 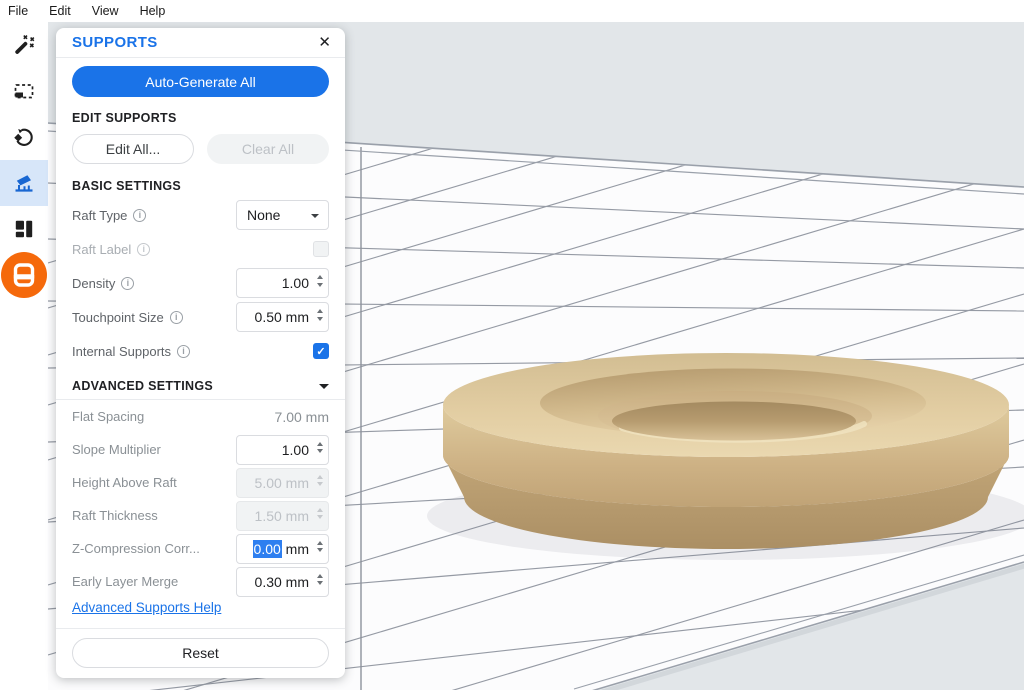 I want to click on touchpoint-size-value: 0.50 mm, so click(x=281, y=317).